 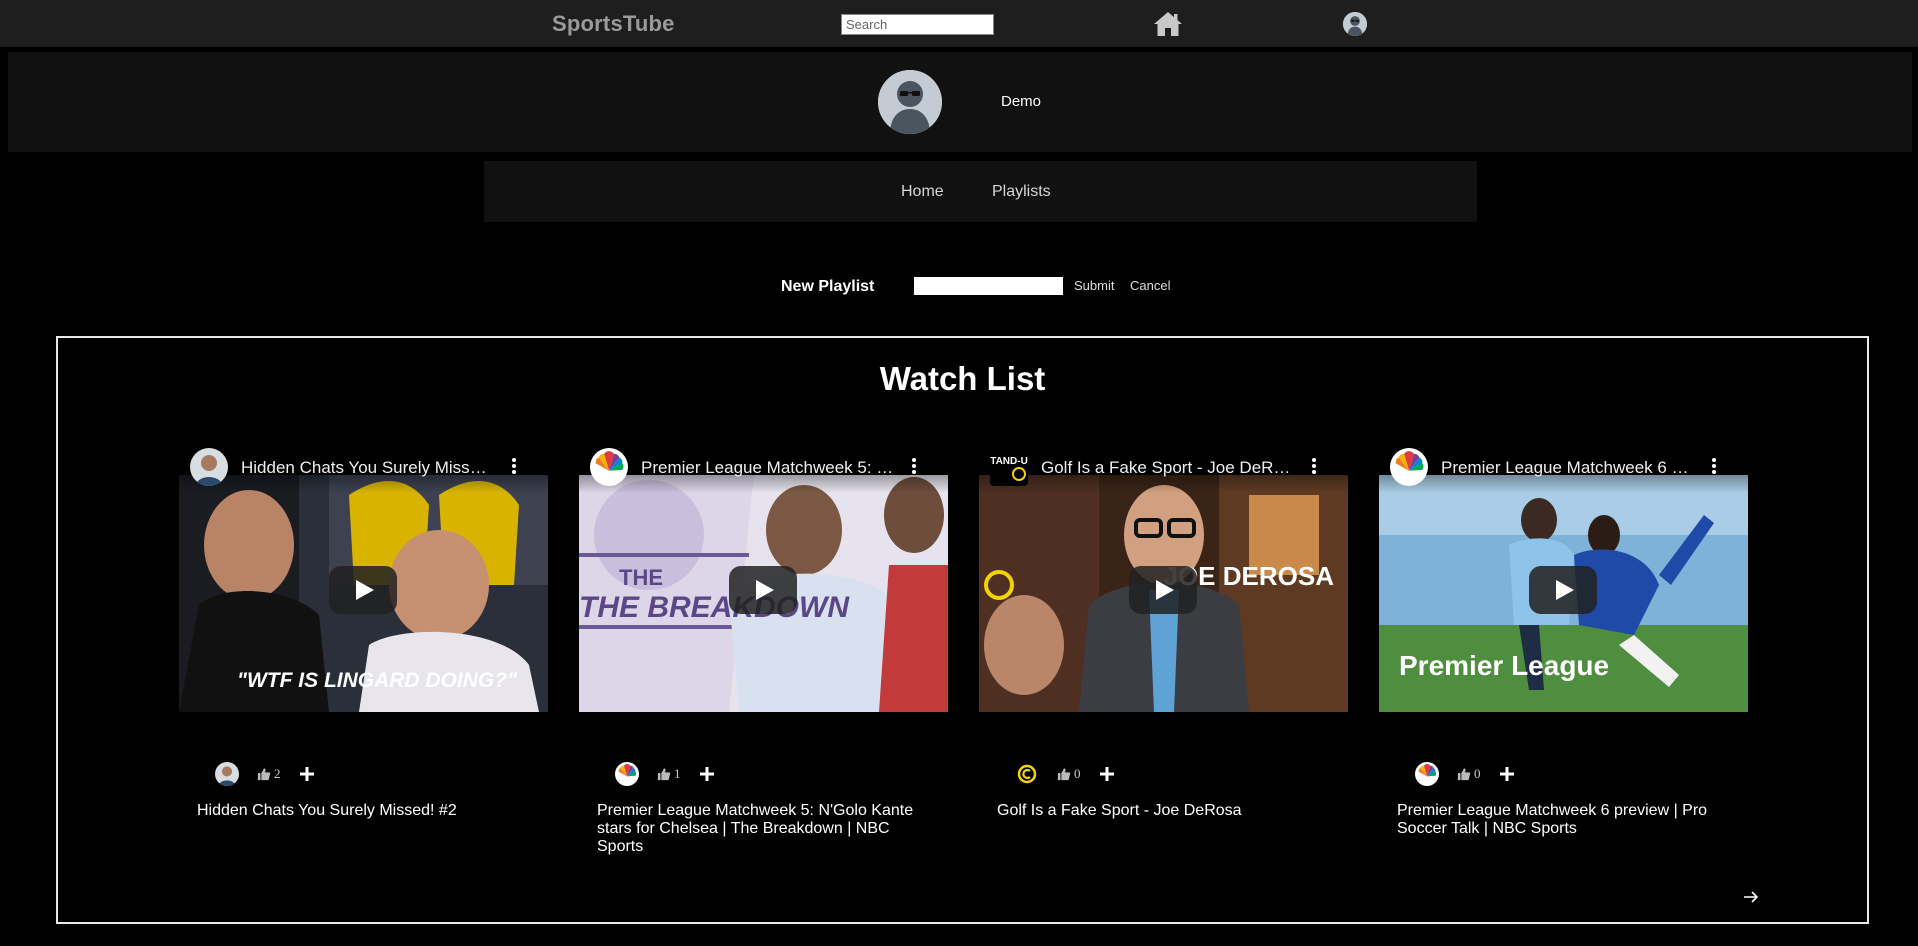 What do you see at coordinates (277, 773) in the screenshot?
I see `like-count: 2` at bounding box center [277, 773].